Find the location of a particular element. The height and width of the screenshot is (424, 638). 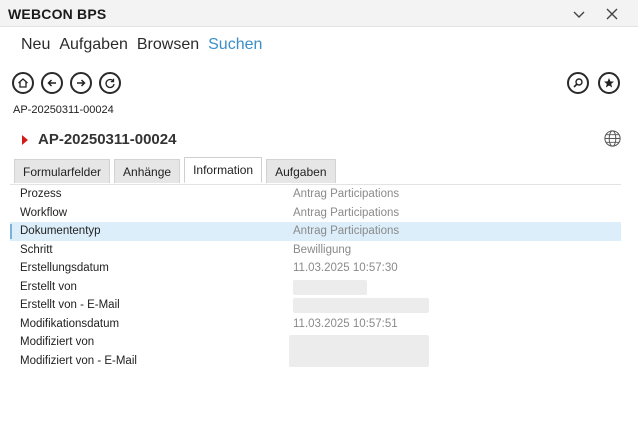

menu-item-neu: Neu is located at coordinates (35, 45).